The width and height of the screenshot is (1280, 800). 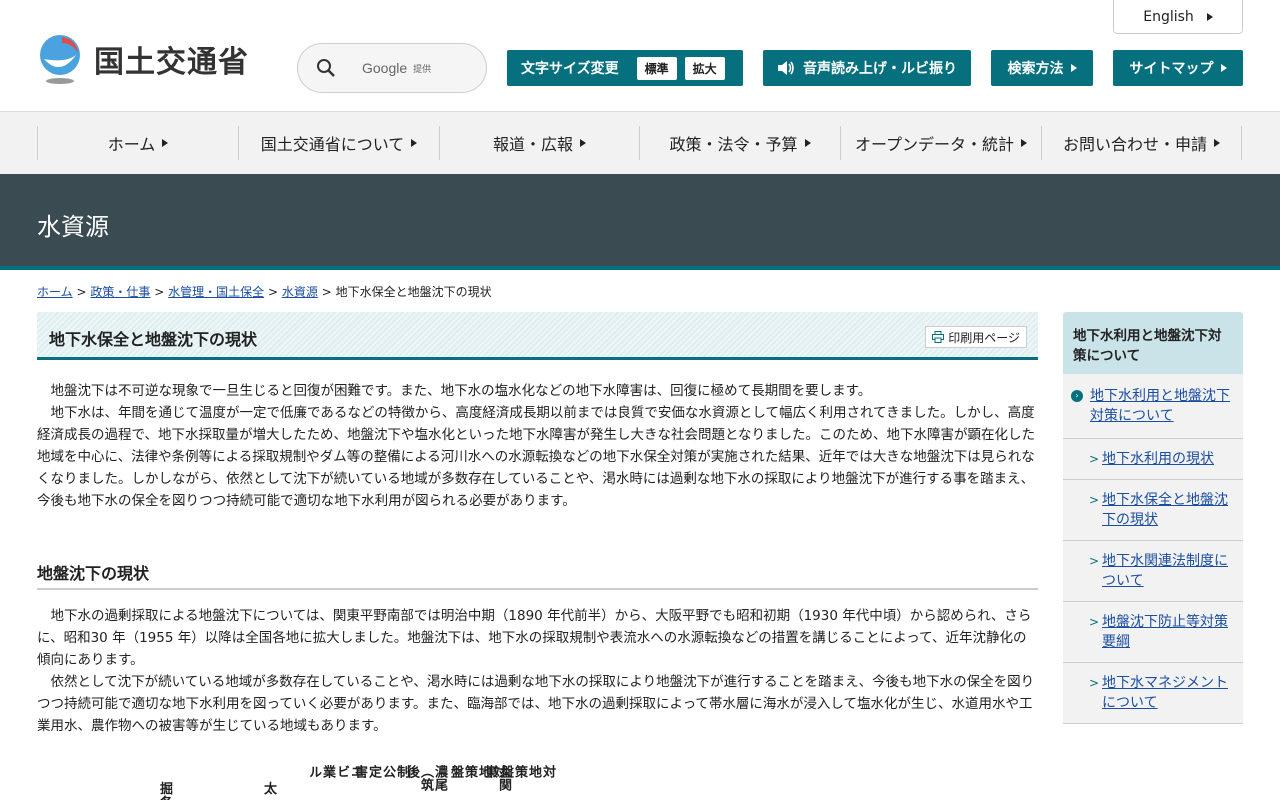 What do you see at coordinates (656, 68) in the screenshot?
I see `font-size-normal-button: 標準` at bounding box center [656, 68].